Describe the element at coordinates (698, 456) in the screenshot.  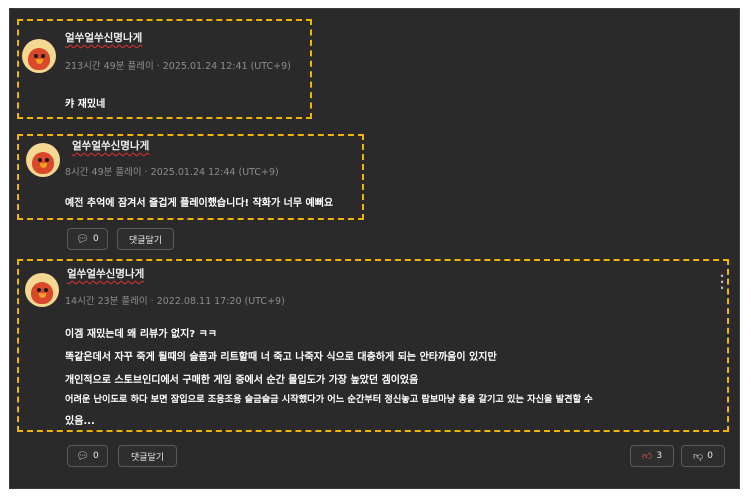
I see `thumbs-down-icon: 👎︎` at that location.